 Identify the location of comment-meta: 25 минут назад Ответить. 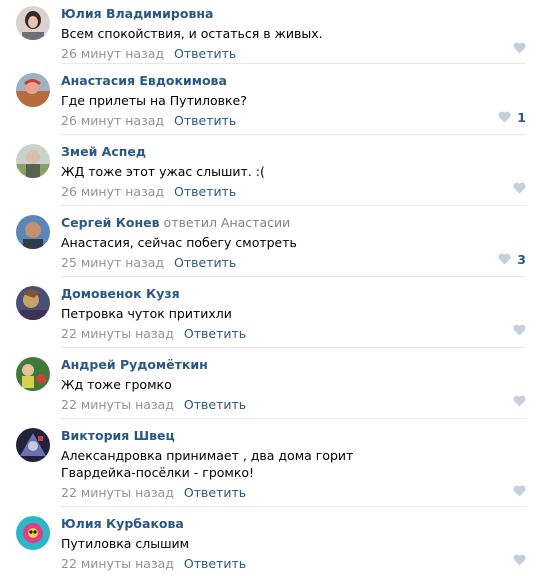
(290, 263).